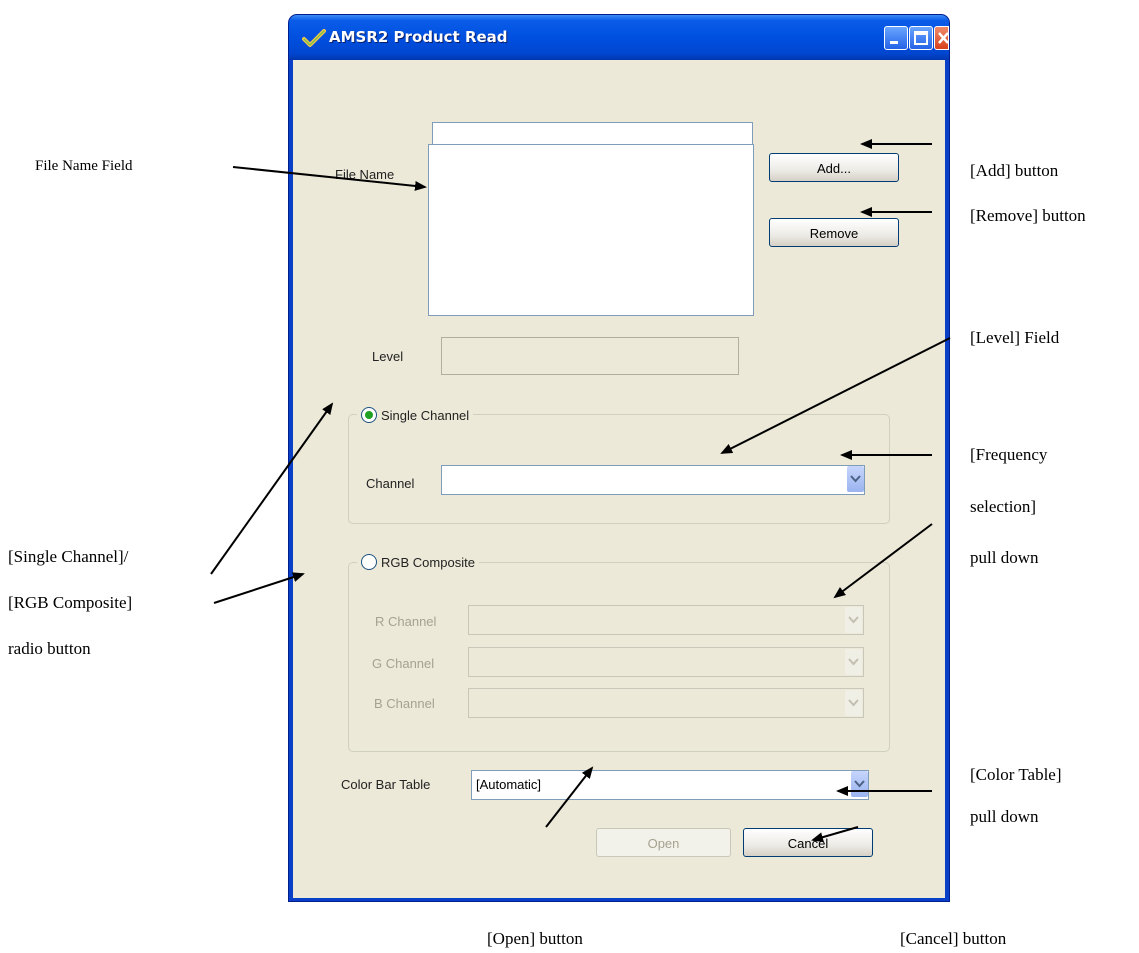  I want to click on annotation-remove-button: [Remove] button, so click(1028, 215).